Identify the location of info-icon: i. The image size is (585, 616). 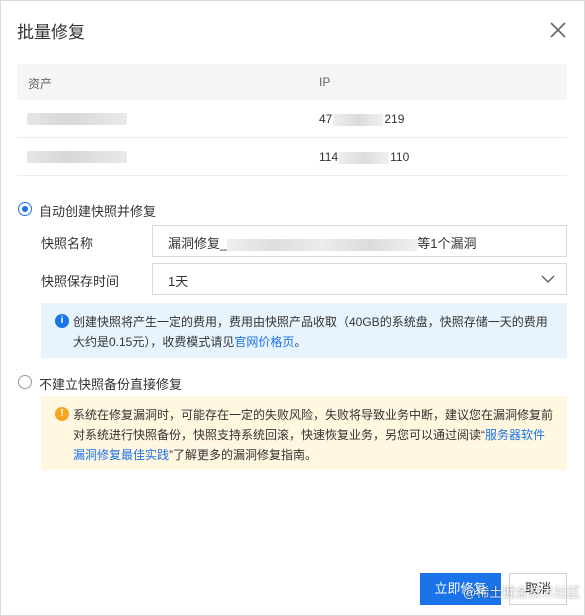
(62, 321).